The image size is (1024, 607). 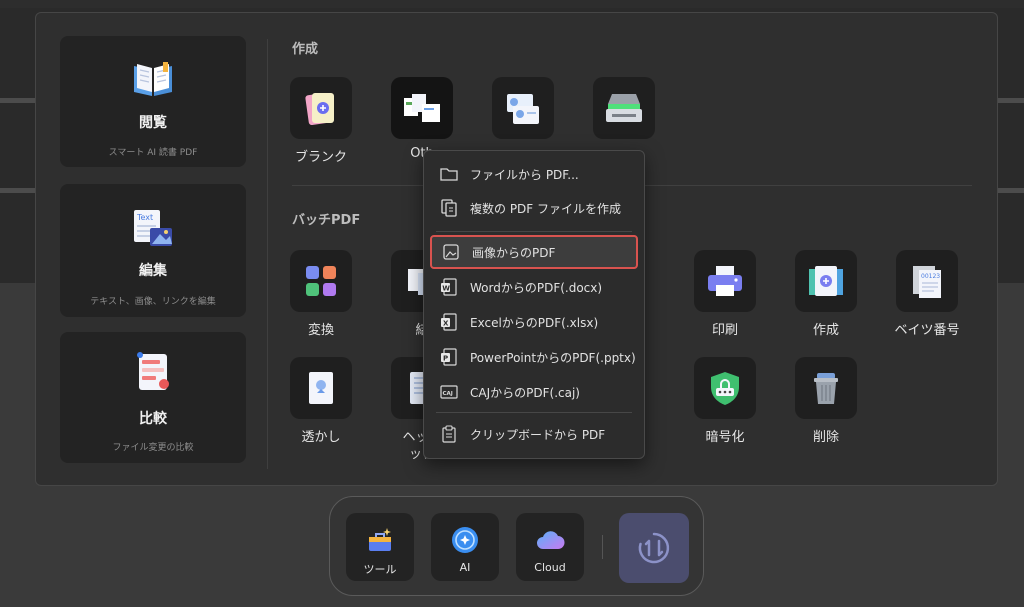 I want to click on svg-text: P, so click(x=445, y=359).